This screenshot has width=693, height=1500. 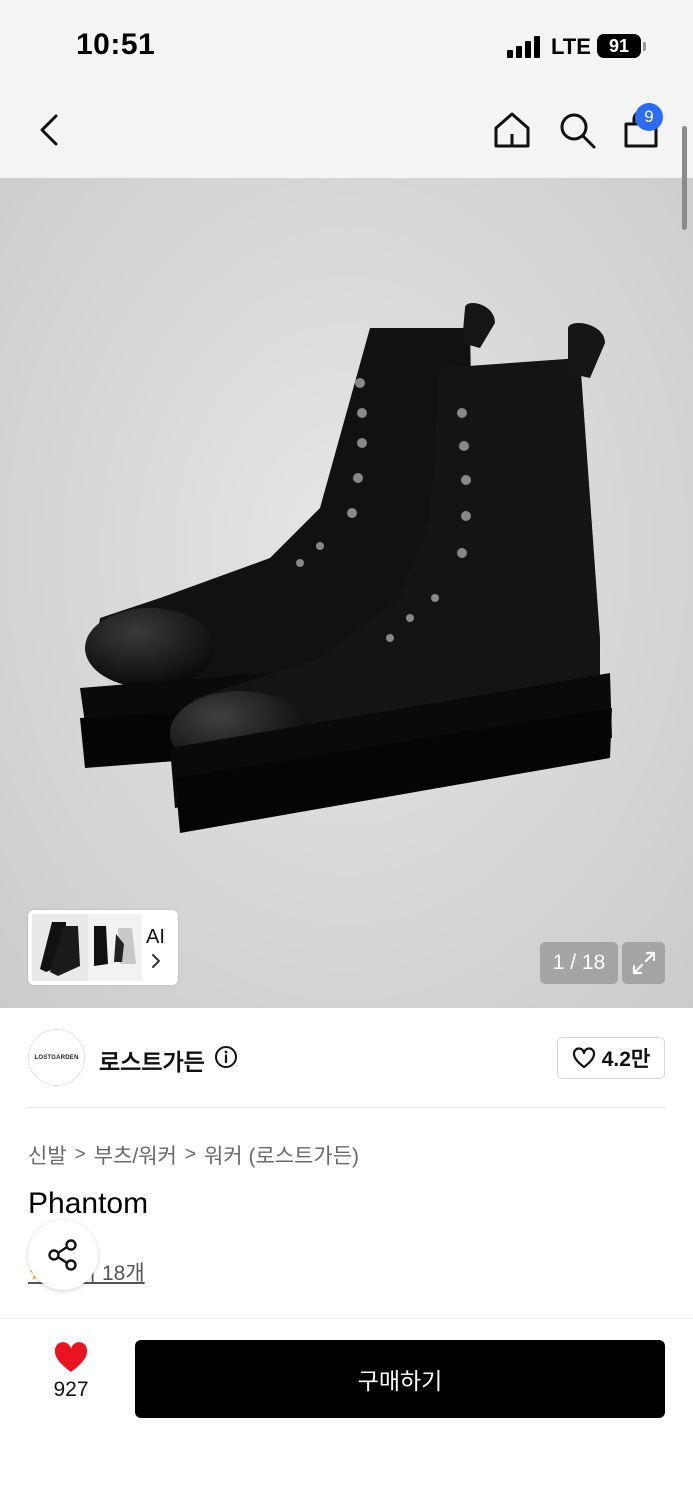 I want to click on expand-image-button, so click(x=643, y=963).